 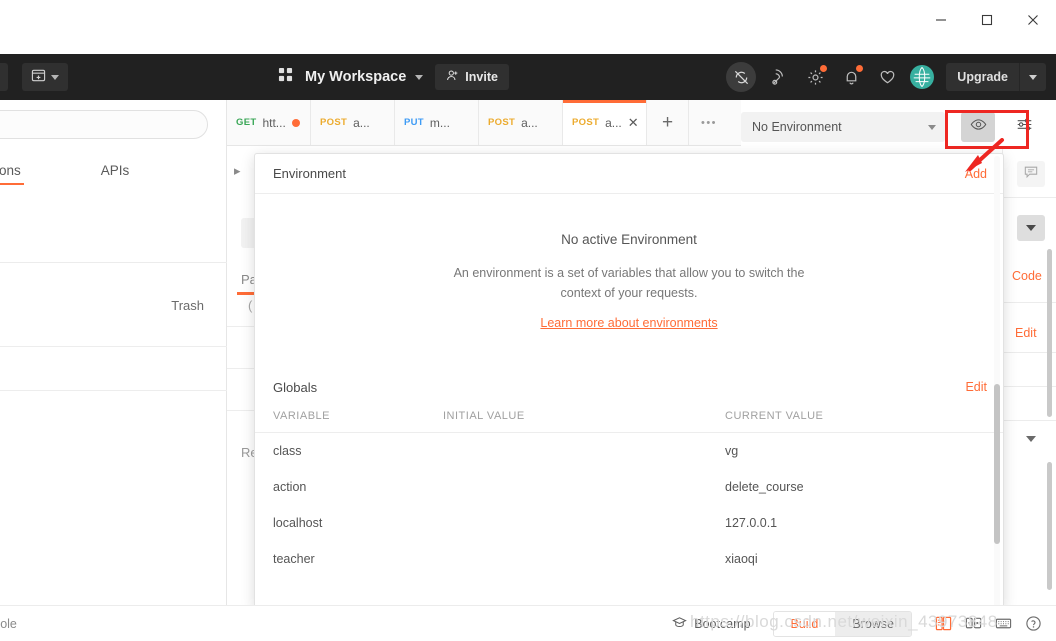 I want to click on header-center-group: My Workspace Invite, so click(x=393, y=77).